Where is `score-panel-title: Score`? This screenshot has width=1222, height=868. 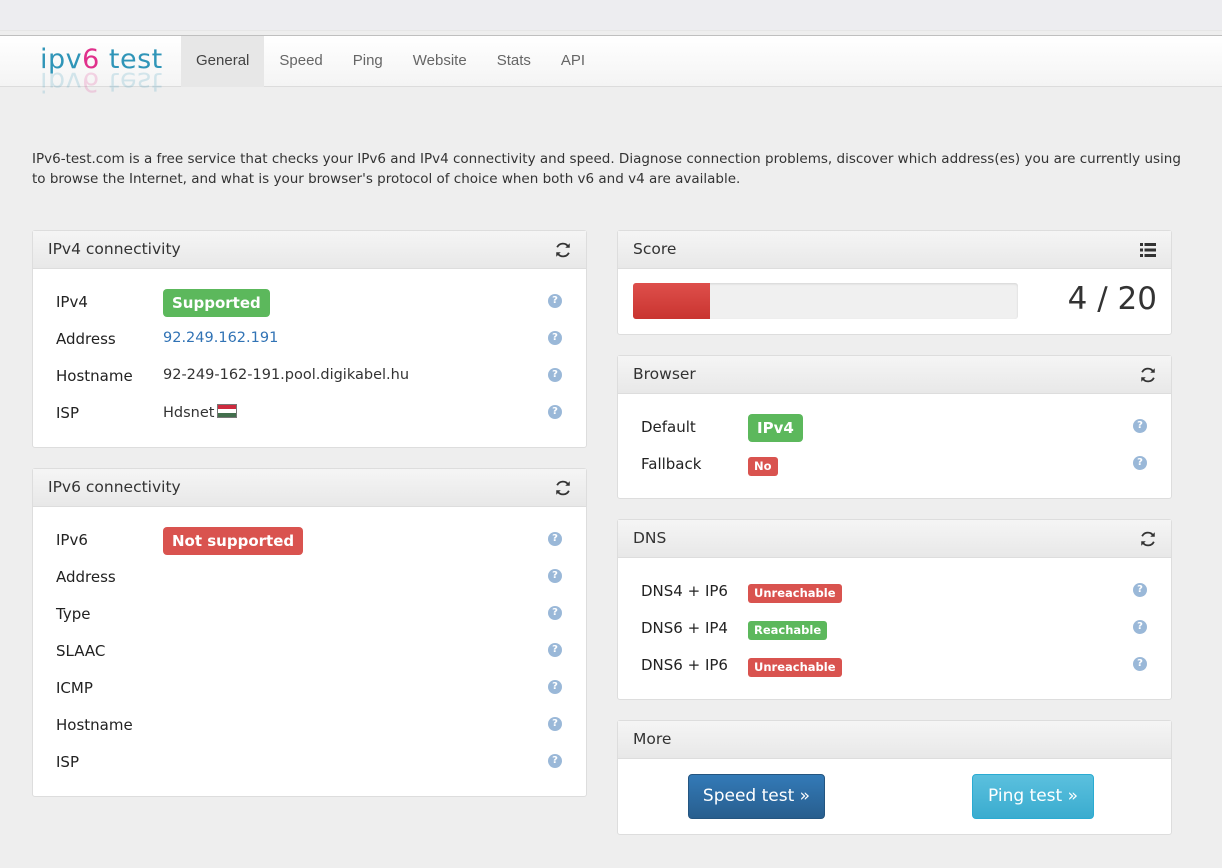
score-panel-title: Score is located at coordinates (655, 249).